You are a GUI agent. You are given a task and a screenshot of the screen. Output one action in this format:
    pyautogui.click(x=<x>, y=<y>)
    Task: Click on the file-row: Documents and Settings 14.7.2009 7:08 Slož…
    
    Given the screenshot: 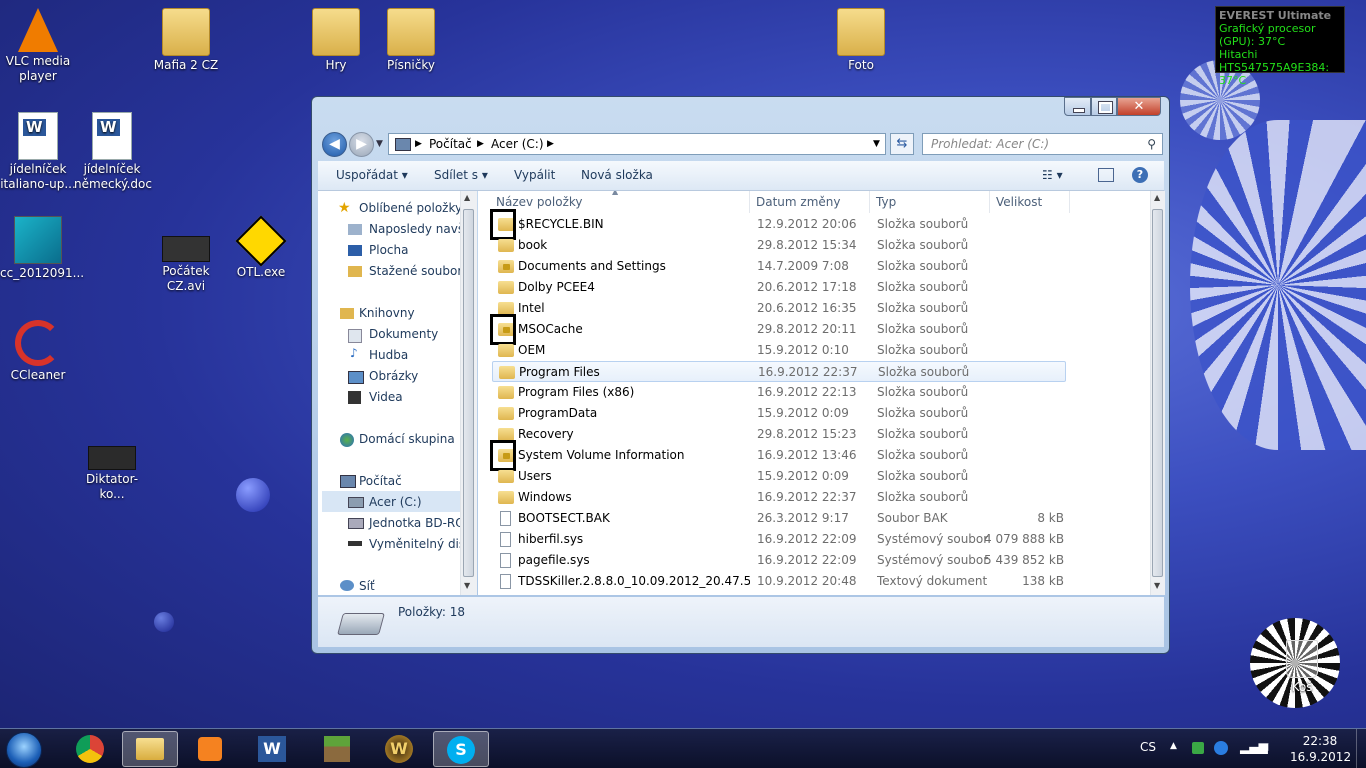 What is the action you would take?
    pyautogui.click(x=773, y=266)
    